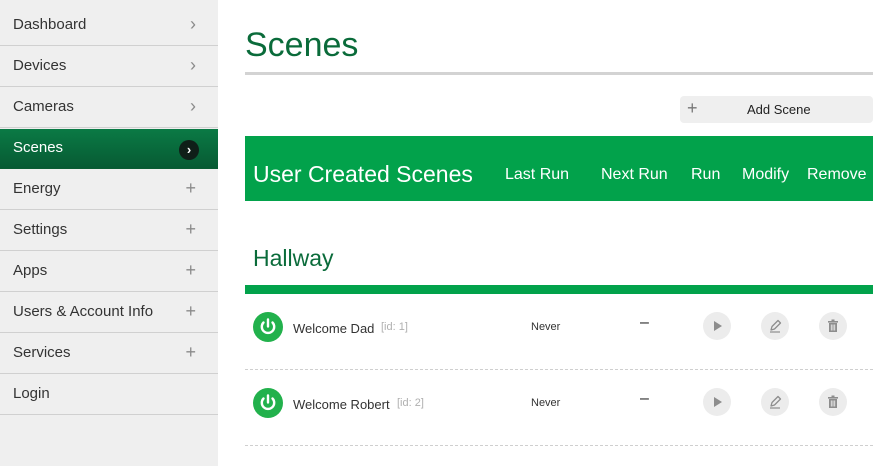 This screenshot has height=466, width=888. Describe the element at coordinates (109, 190) in the screenshot. I see `sidebar-item-energy: Energy +` at that location.